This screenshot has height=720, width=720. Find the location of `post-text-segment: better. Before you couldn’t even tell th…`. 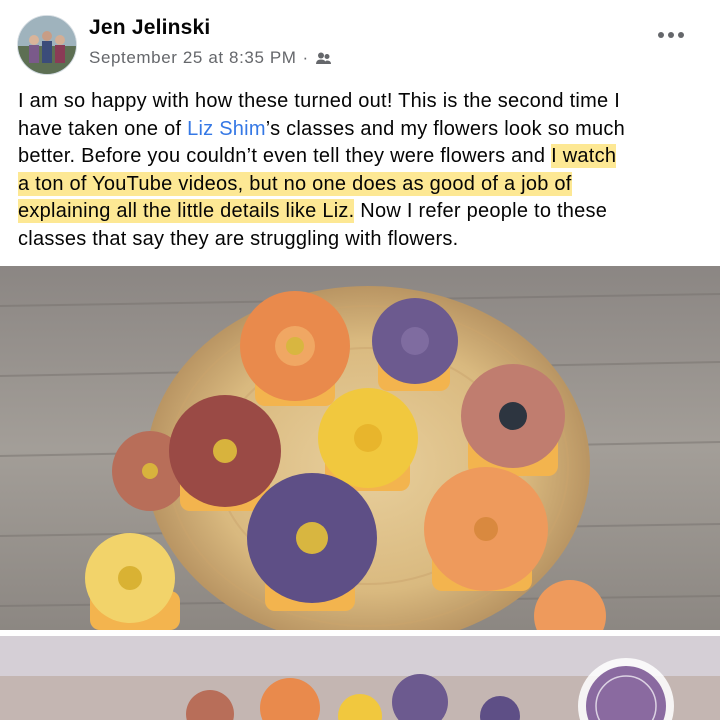

post-text-segment: better. Before you couldn’t even tell th… is located at coordinates (285, 156).